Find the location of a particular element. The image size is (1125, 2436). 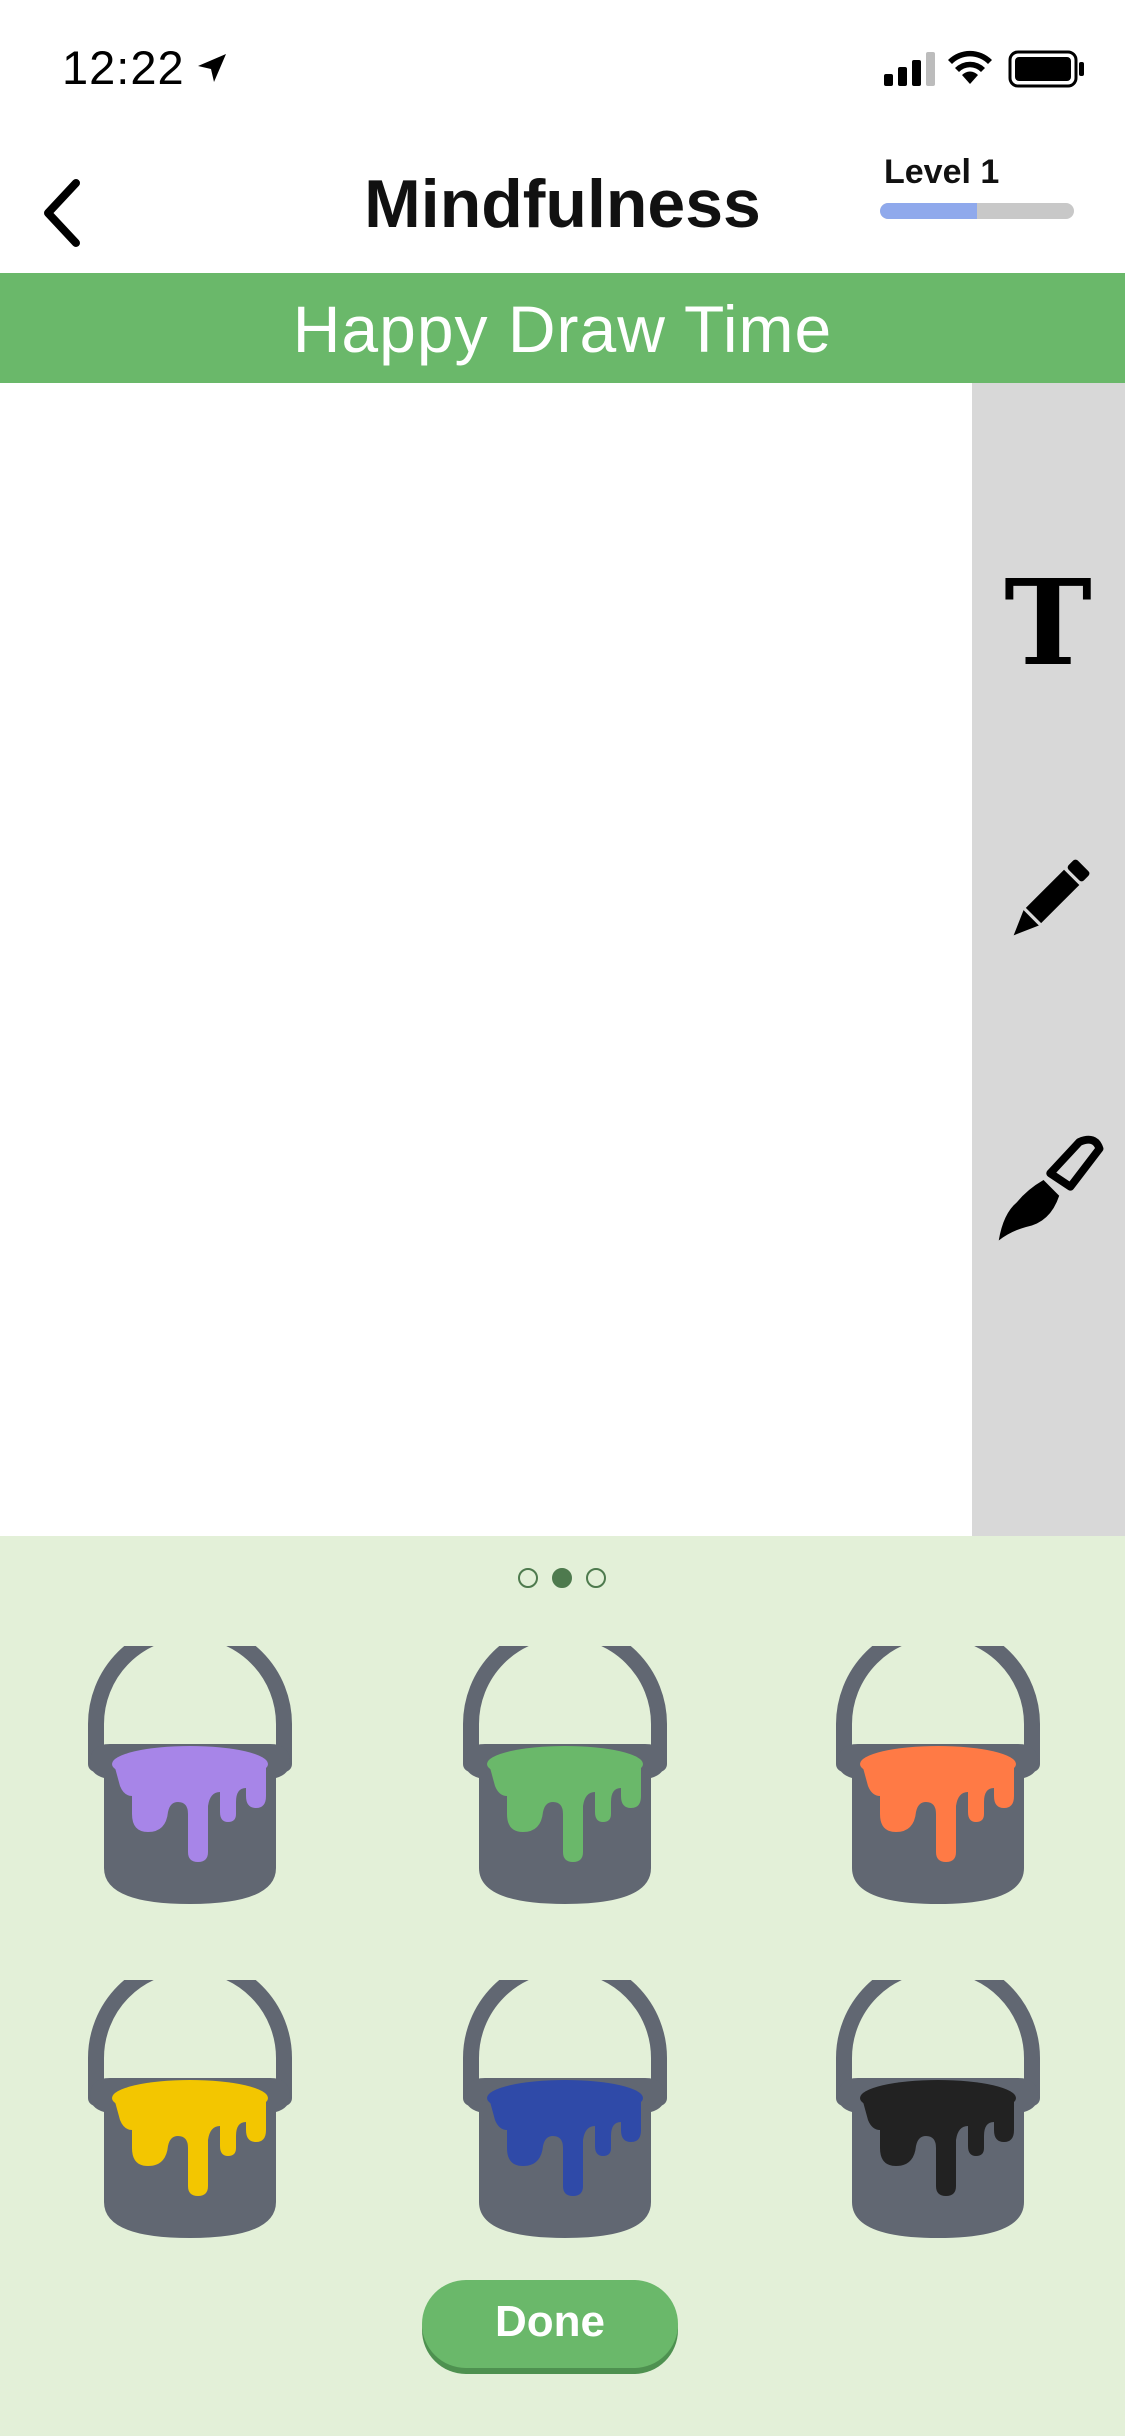

done-button: Done is located at coordinates (550, 2324).